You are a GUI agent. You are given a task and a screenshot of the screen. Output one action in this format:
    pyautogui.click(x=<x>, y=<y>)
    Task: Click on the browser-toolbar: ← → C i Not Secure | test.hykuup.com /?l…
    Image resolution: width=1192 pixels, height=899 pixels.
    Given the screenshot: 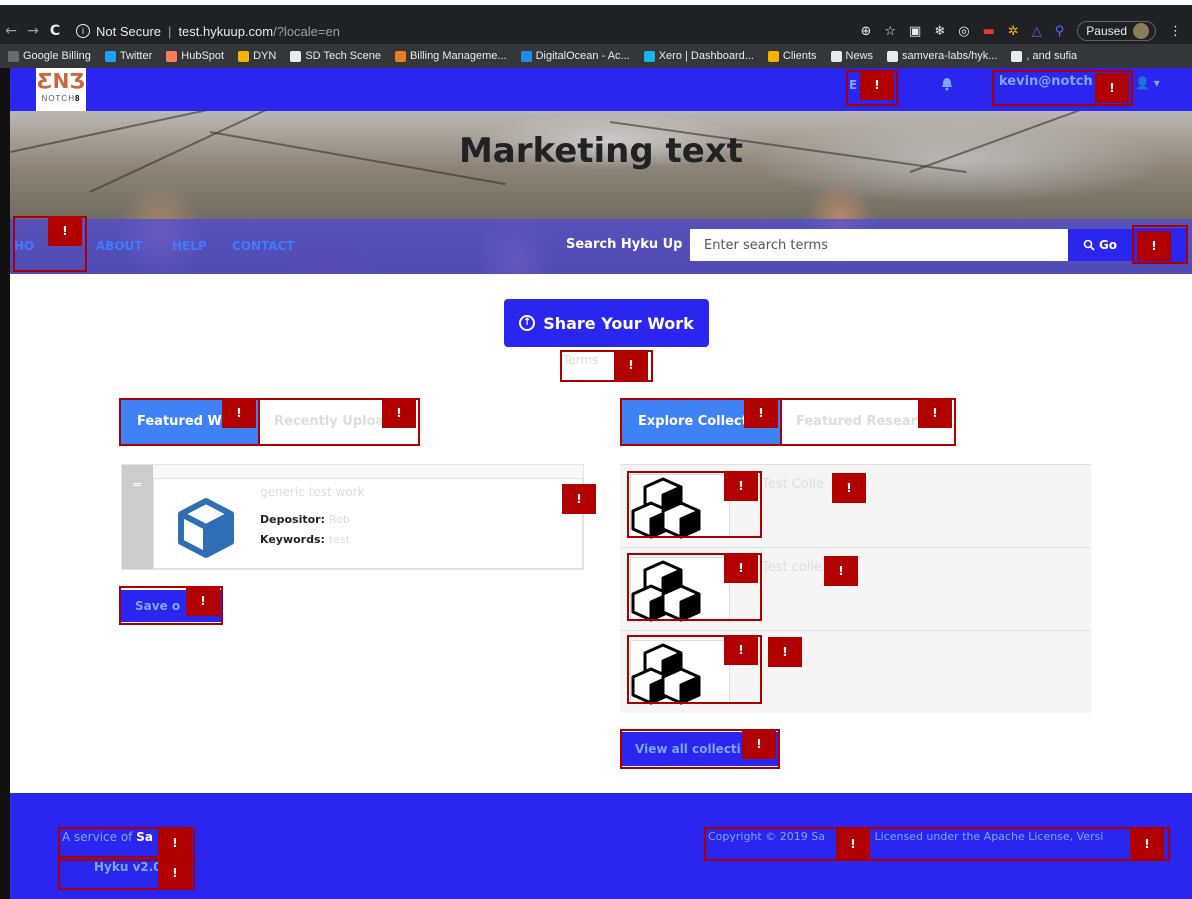 What is the action you would take?
    pyautogui.click(x=596, y=22)
    